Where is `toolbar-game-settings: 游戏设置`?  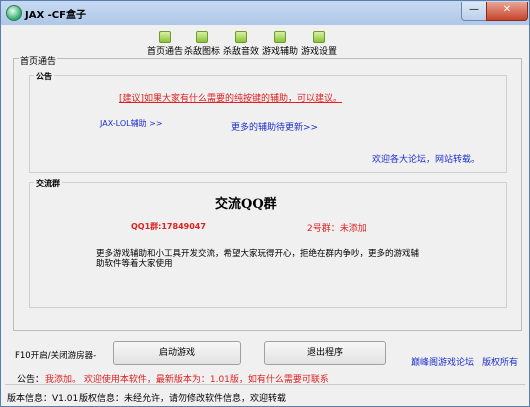 toolbar-game-settings: 游戏设置 is located at coordinates (319, 44).